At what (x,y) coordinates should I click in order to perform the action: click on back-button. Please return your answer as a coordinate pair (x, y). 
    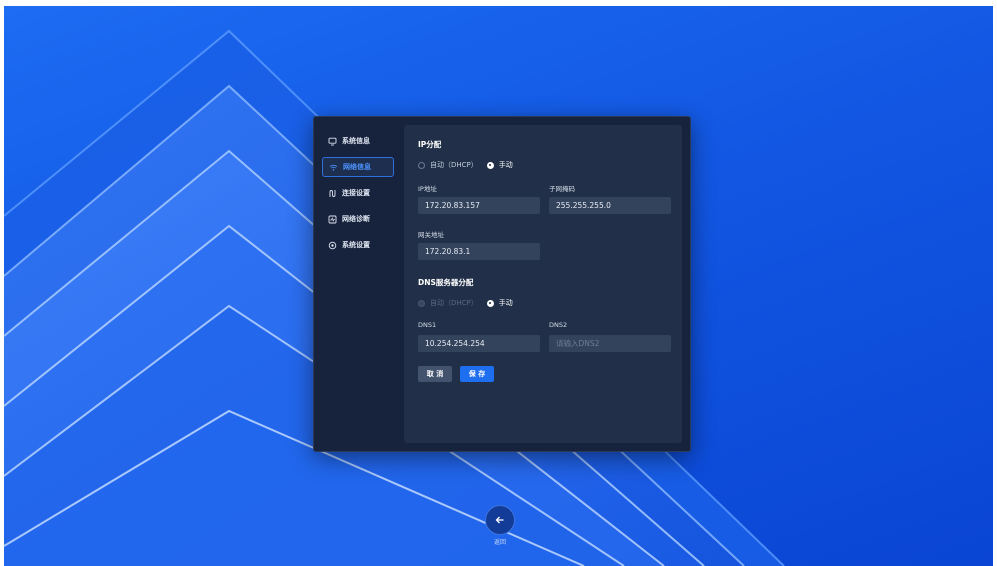
    Looking at the image, I should click on (500, 520).